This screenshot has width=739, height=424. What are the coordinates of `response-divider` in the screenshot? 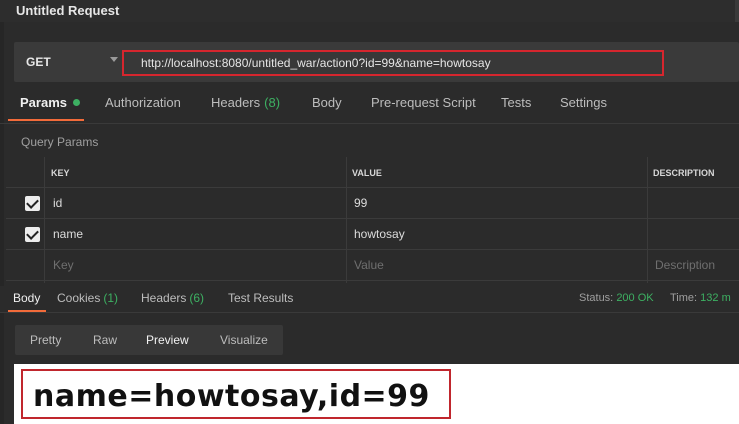 It's located at (369, 312).